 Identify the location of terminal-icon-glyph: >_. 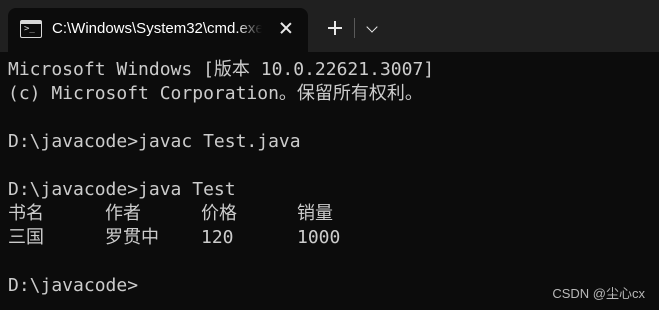
(29, 29).